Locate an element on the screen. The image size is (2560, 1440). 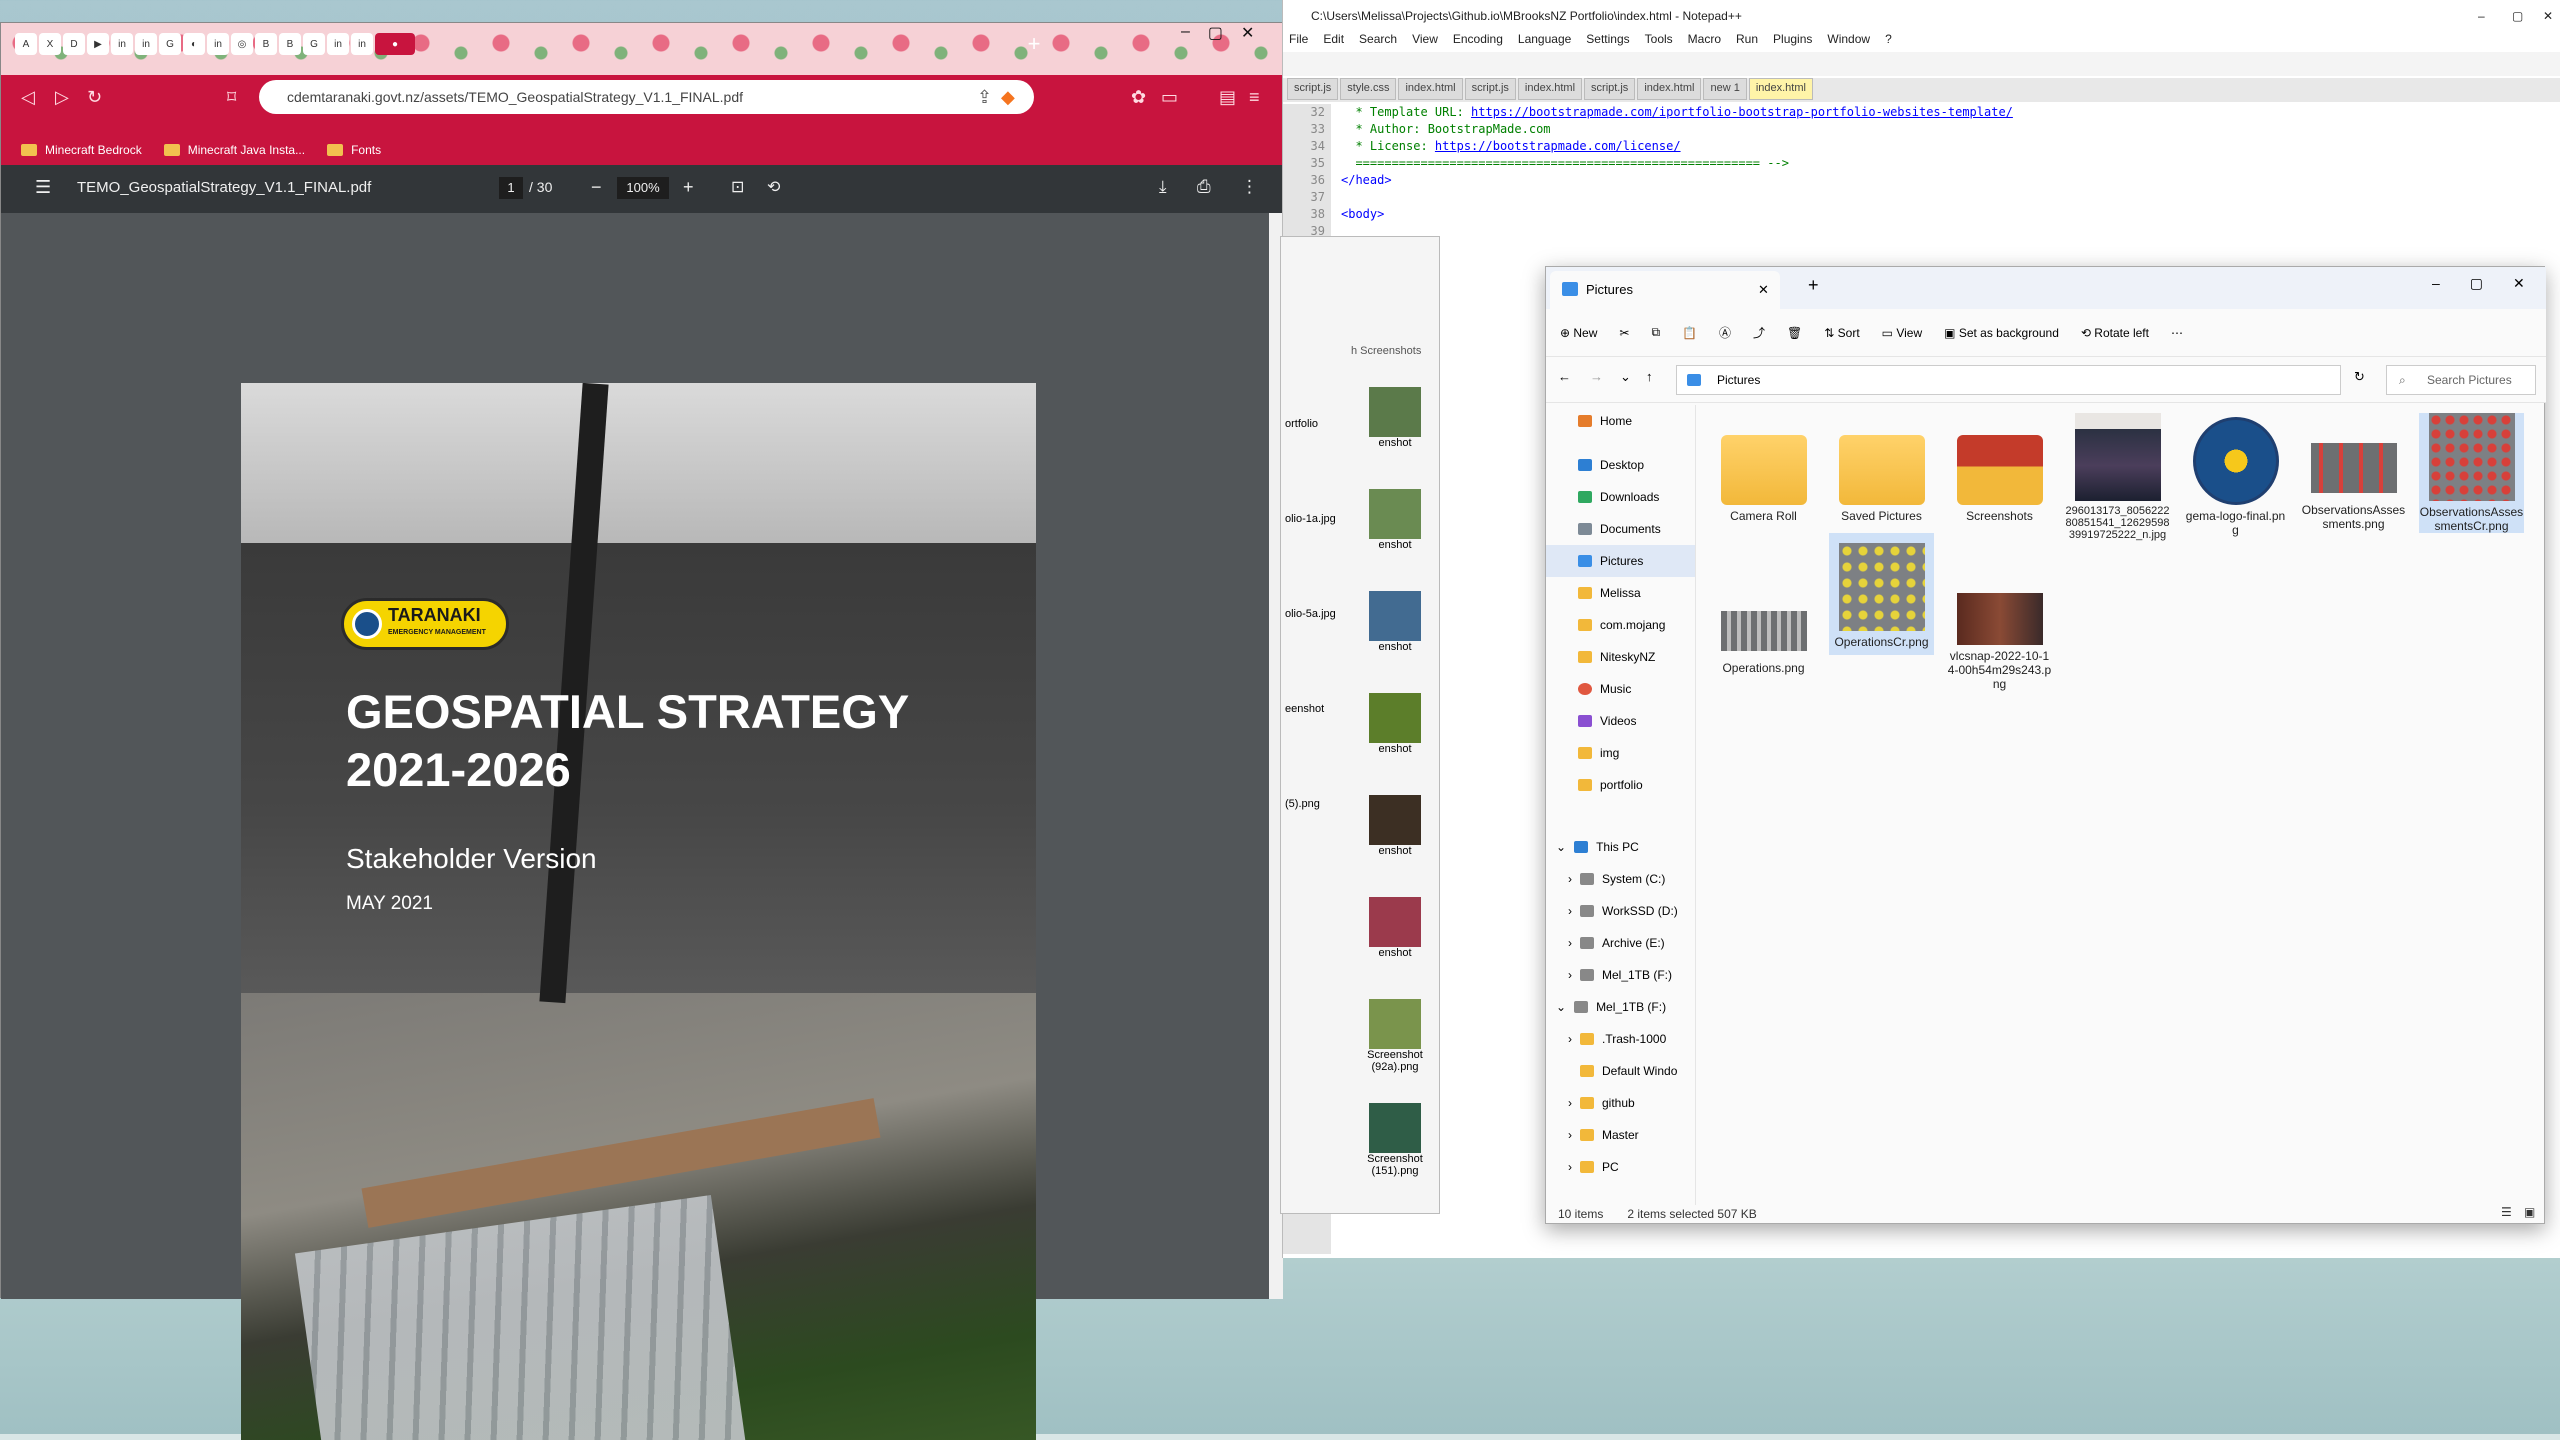
nav-item-downloads: Downloads is located at coordinates (1620, 497).